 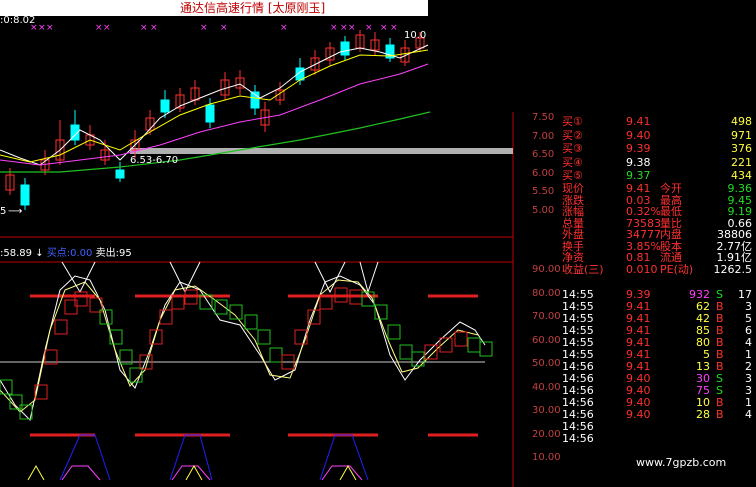 I want to click on tick-count: 4, so click(x=748, y=414).